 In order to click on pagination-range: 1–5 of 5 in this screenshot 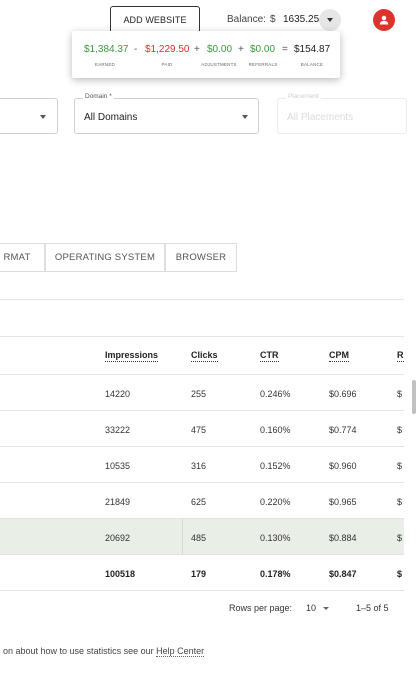, I will do `click(372, 608)`.